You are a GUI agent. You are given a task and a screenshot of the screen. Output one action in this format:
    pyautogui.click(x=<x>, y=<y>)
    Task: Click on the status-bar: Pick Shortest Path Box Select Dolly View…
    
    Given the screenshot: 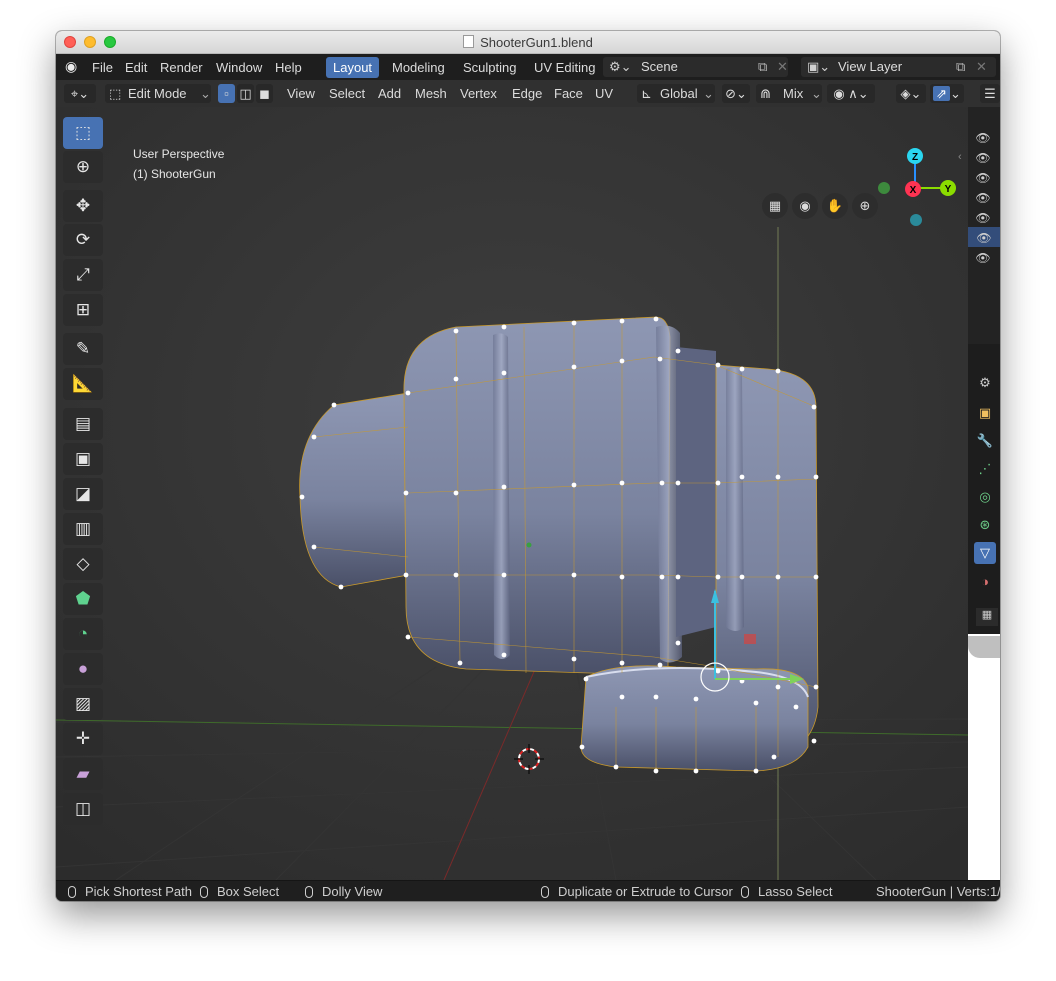 What is the action you would take?
    pyautogui.click(x=528, y=890)
    